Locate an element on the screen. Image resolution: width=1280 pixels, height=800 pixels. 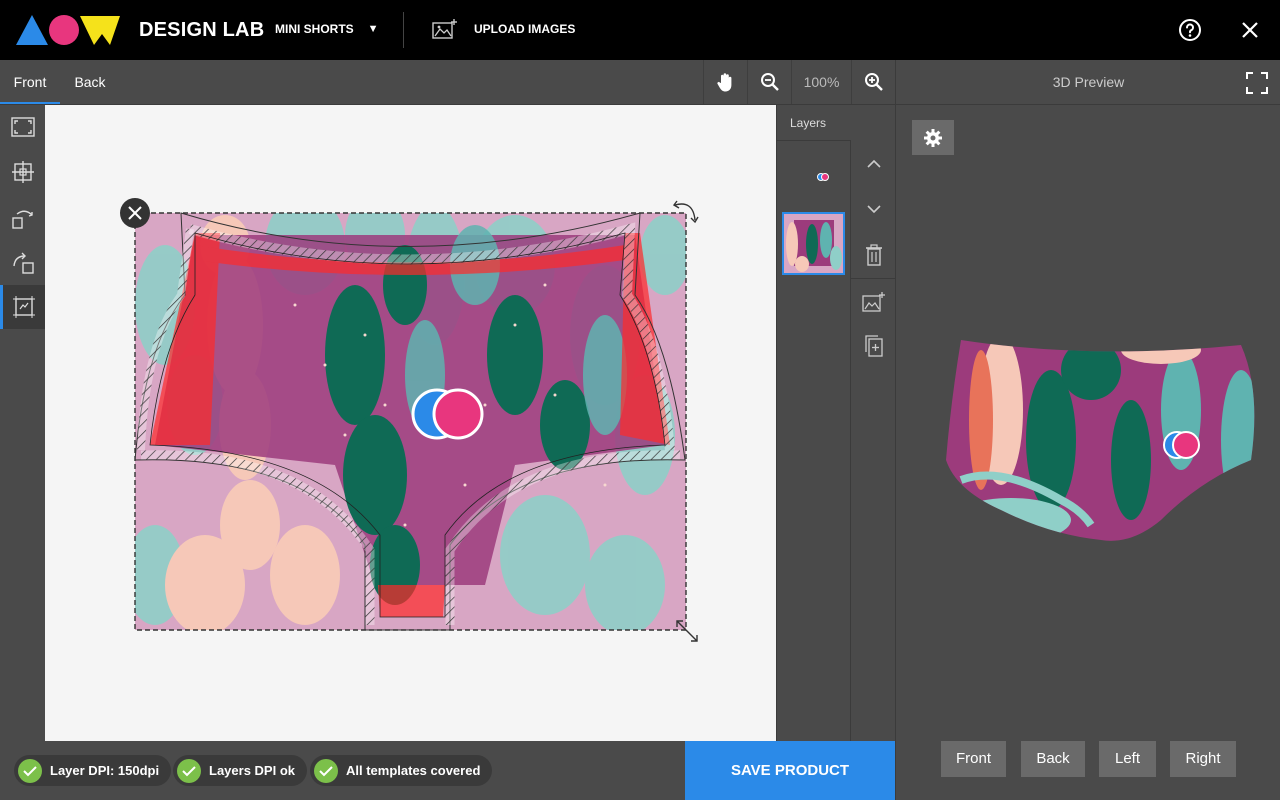
rotate-left-icon is located at coordinates (22, 219).